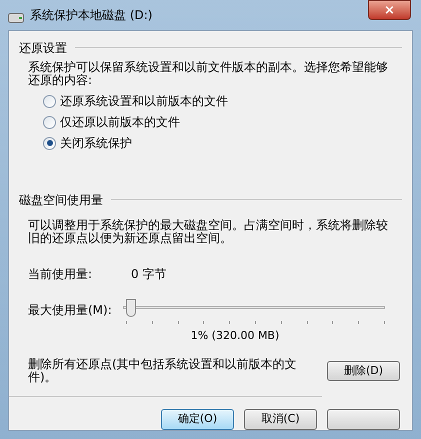 The width and height of the screenshot is (421, 439). What do you see at coordinates (148, 274) in the screenshot?
I see `current-usage-value: 0 字节` at bounding box center [148, 274].